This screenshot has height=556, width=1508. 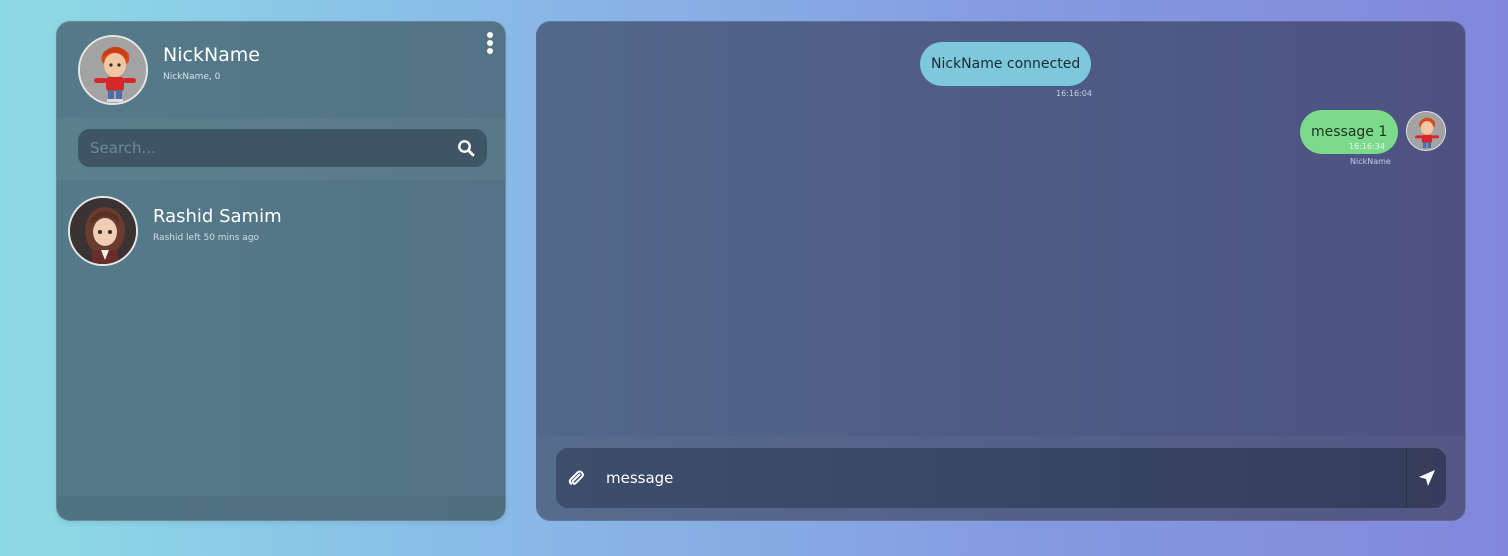 I want to click on system-message-bubble: NickName connected, so click(x=1006, y=64).